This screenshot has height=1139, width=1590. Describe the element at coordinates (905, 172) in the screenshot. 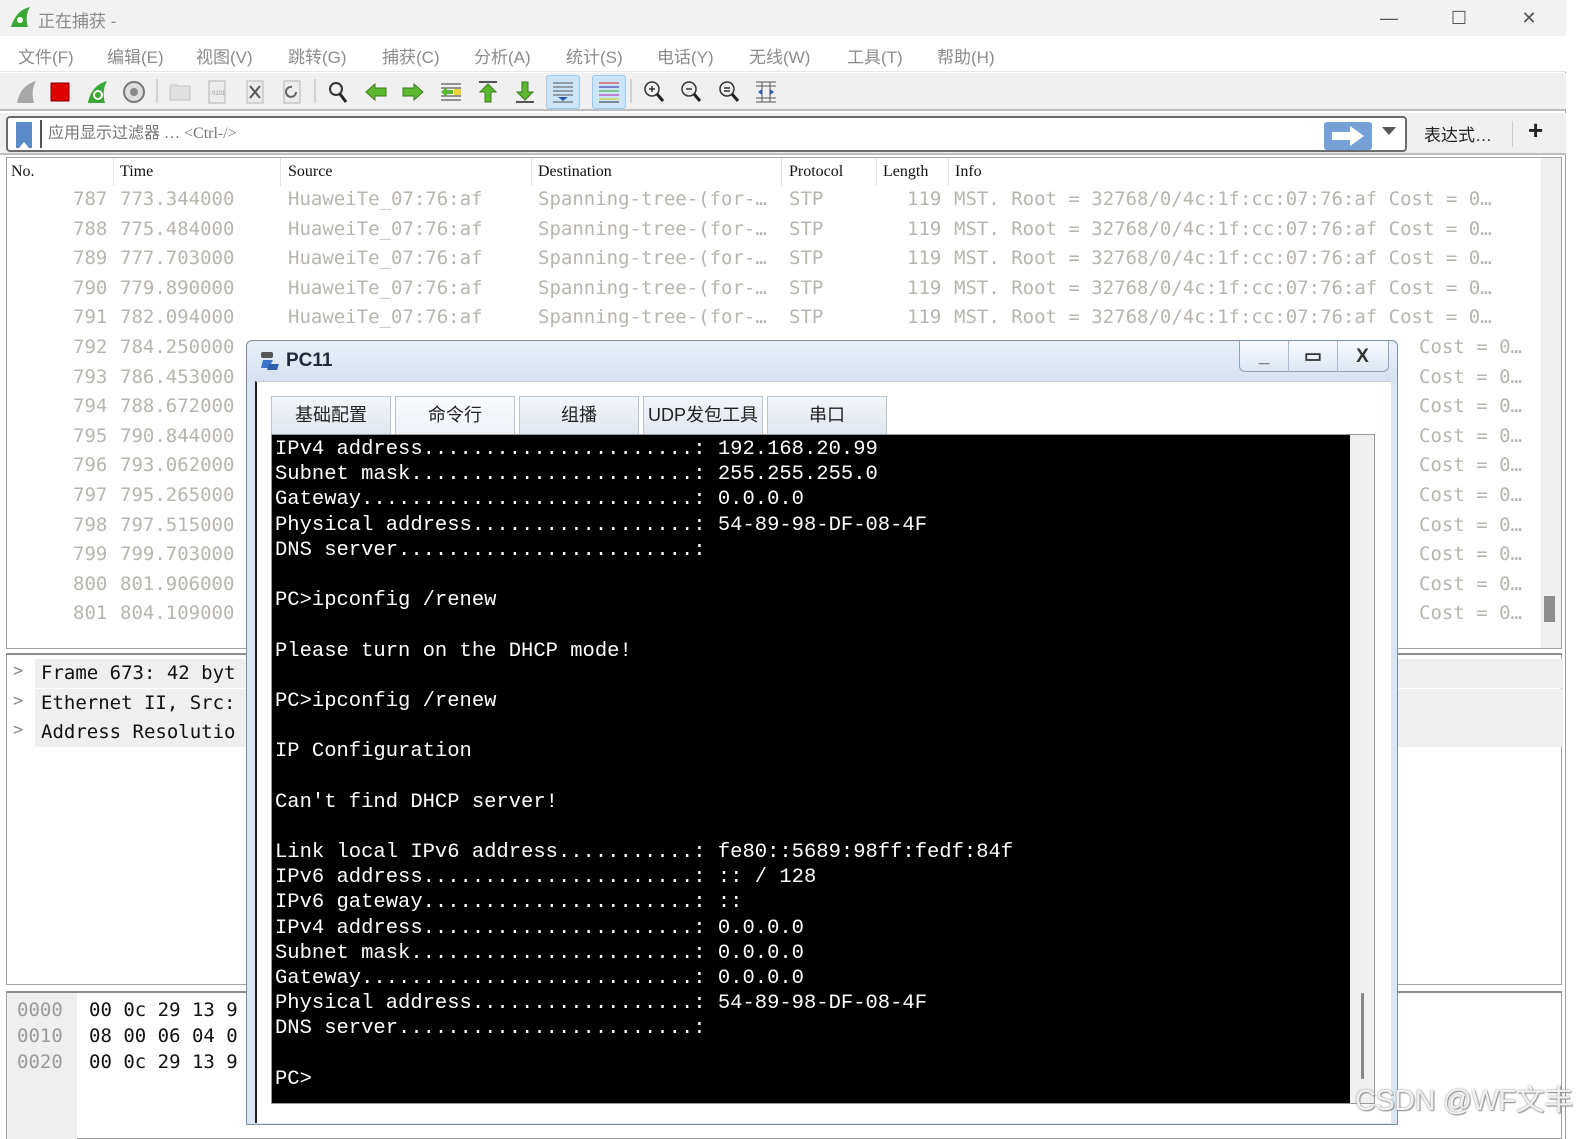

I see `column-header-length: Length` at that location.